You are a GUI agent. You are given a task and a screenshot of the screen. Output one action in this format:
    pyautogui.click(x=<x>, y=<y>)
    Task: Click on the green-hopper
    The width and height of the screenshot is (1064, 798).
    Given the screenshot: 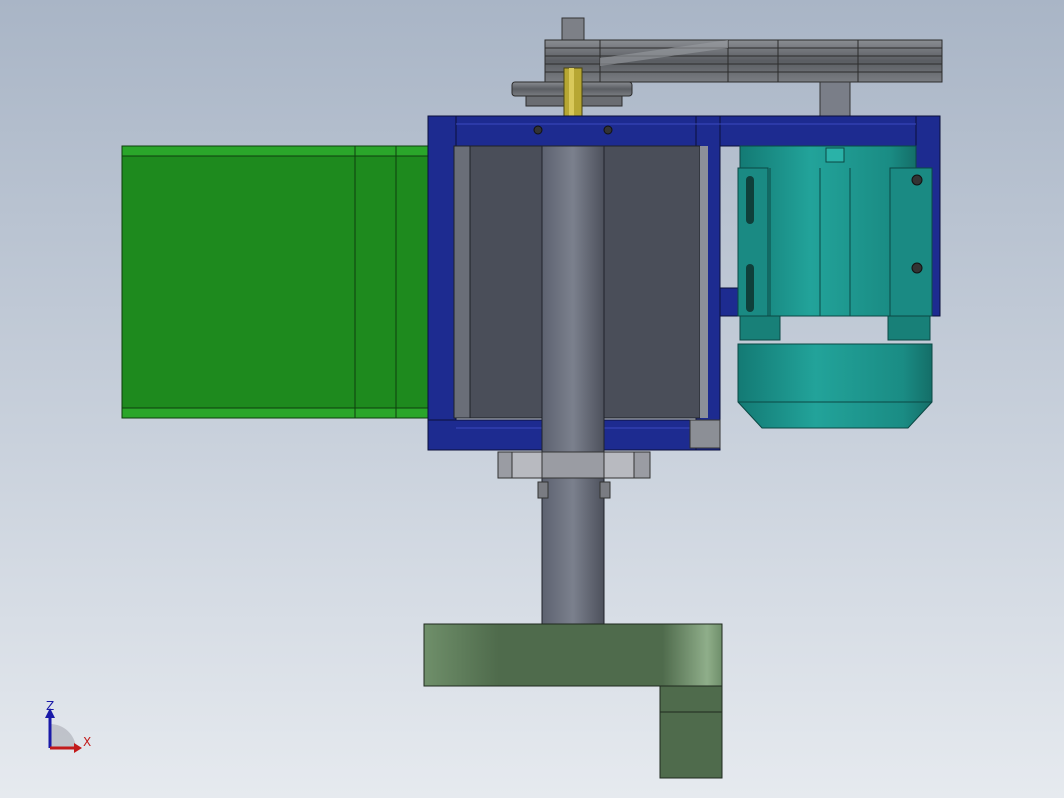 What is the action you would take?
    pyautogui.click(x=288, y=282)
    